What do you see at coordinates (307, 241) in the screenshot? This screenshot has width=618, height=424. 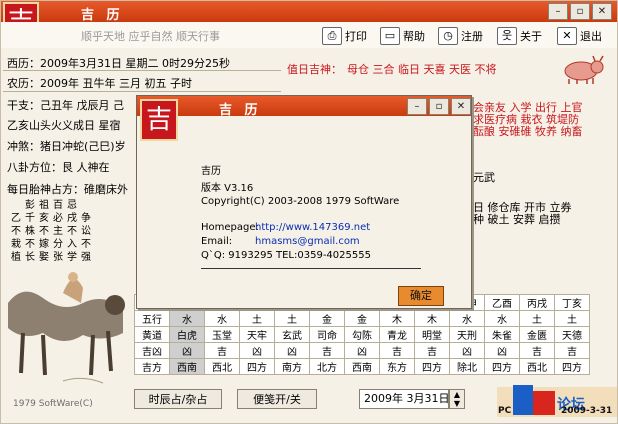 I see `dialog-email-link: hmasms@gmail.com` at bounding box center [307, 241].